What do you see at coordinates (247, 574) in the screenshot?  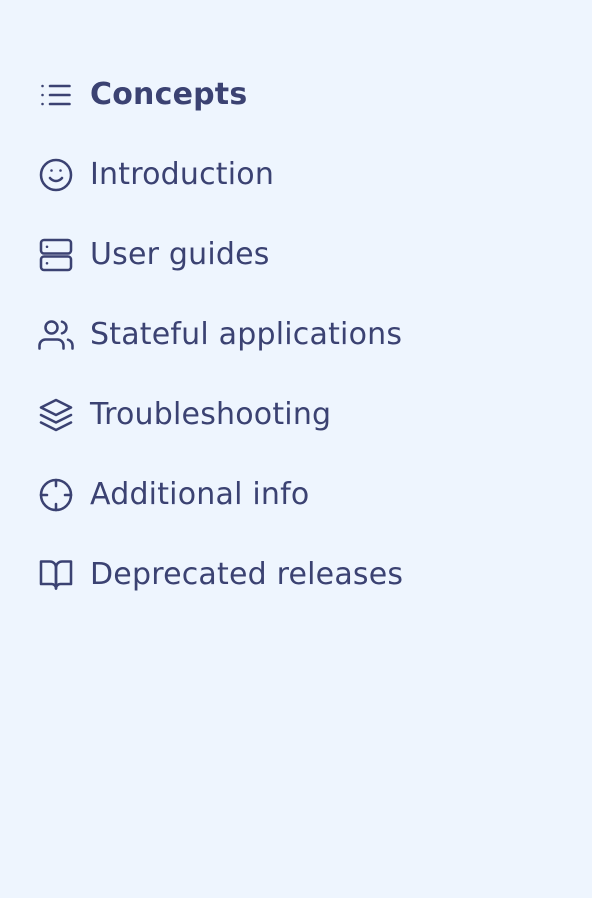 I see `sidebar-item-label: Deprecated releases` at bounding box center [247, 574].